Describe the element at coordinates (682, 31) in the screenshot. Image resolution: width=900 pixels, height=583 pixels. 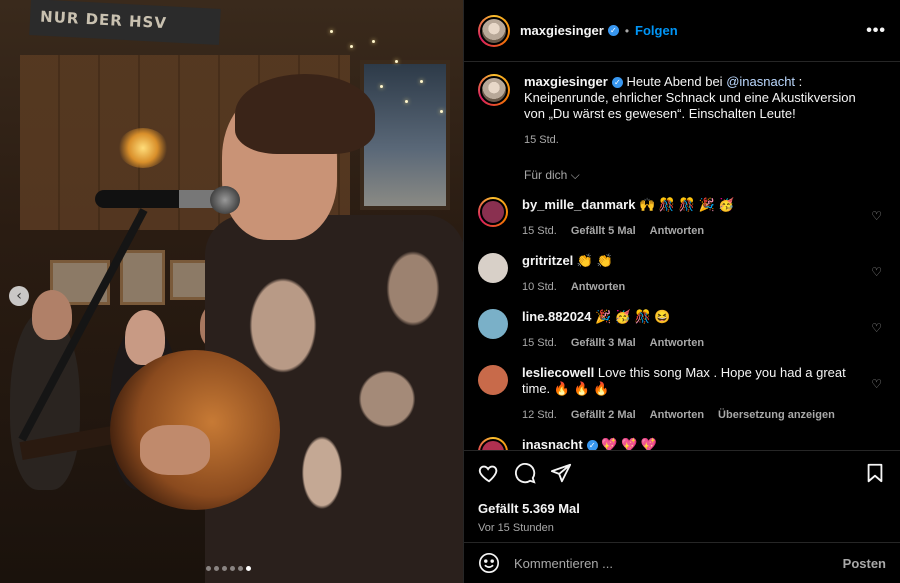
I see `post-header: maxgiesinger ✓ • Folgen •••` at that location.